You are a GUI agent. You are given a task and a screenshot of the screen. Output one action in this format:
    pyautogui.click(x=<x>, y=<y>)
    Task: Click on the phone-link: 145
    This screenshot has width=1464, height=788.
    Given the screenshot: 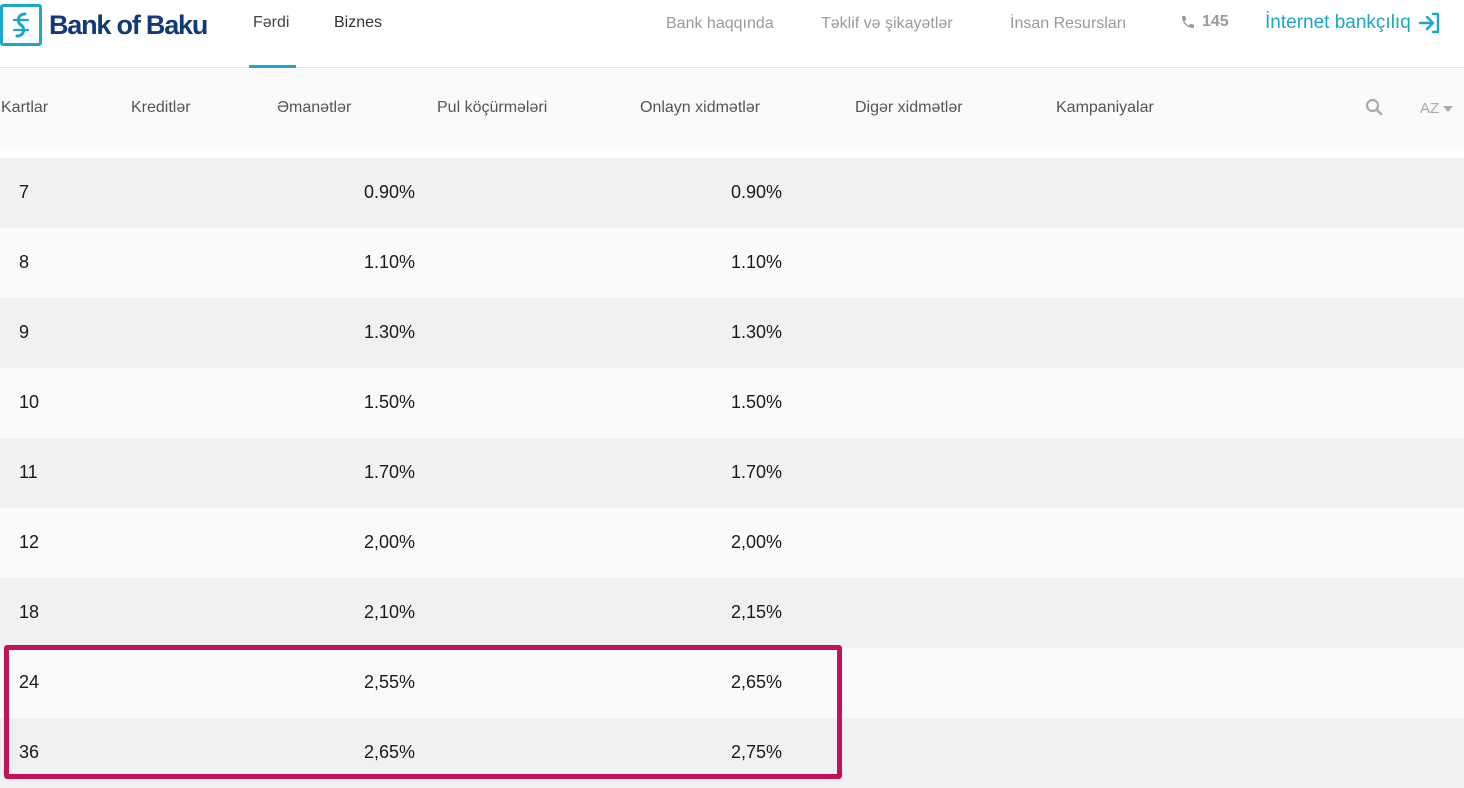 What is the action you would take?
    pyautogui.click(x=1204, y=22)
    